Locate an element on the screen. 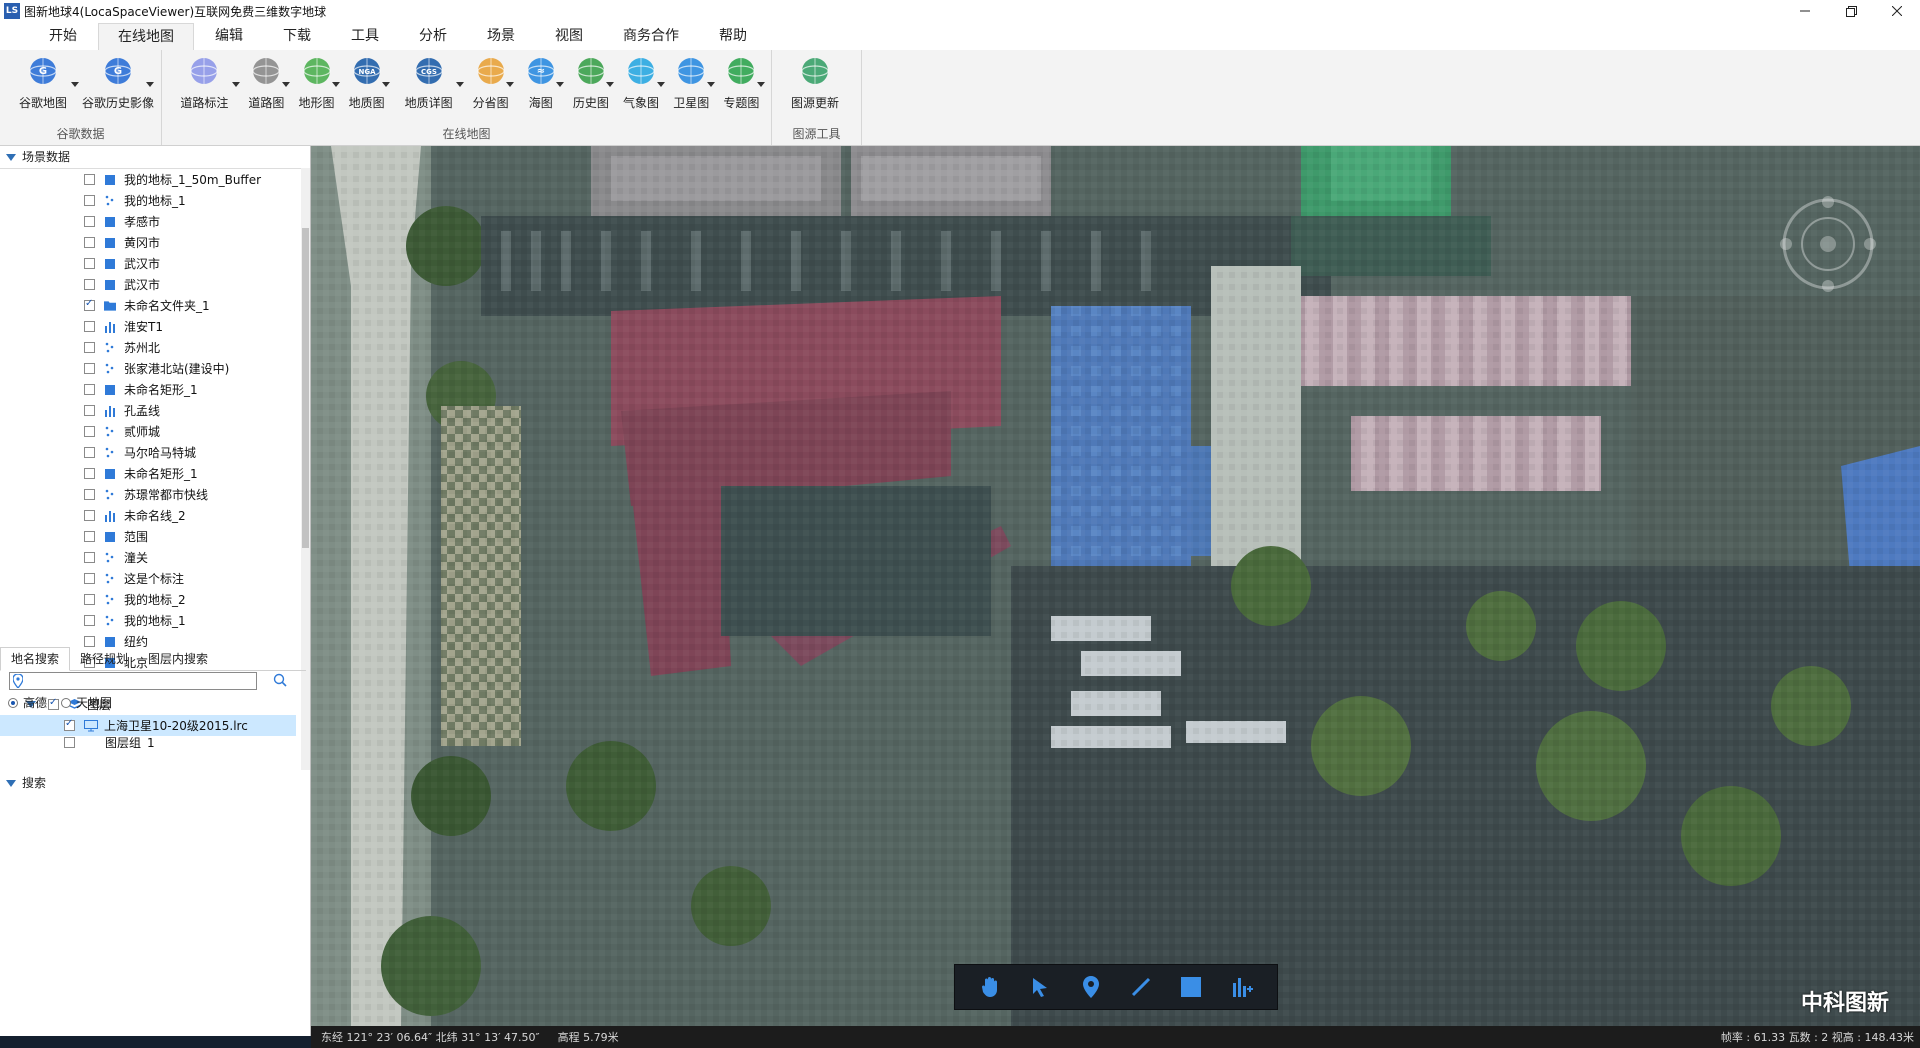 This screenshot has height=1048, width=1920. menu-item-2: 编辑 is located at coordinates (229, 36).